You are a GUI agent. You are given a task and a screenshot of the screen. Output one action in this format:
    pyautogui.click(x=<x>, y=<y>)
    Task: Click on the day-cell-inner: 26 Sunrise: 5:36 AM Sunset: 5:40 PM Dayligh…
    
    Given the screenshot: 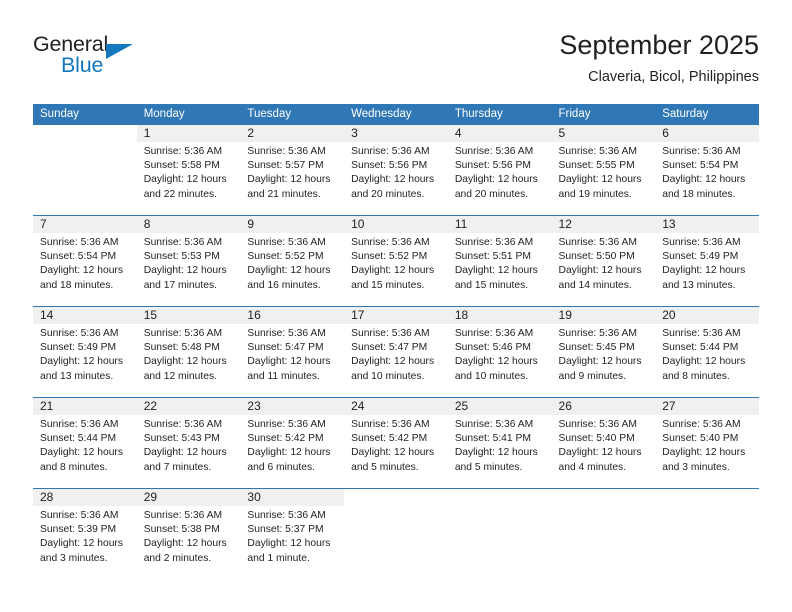 What is the action you would take?
    pyautogui.click(x=603, y=443)
    